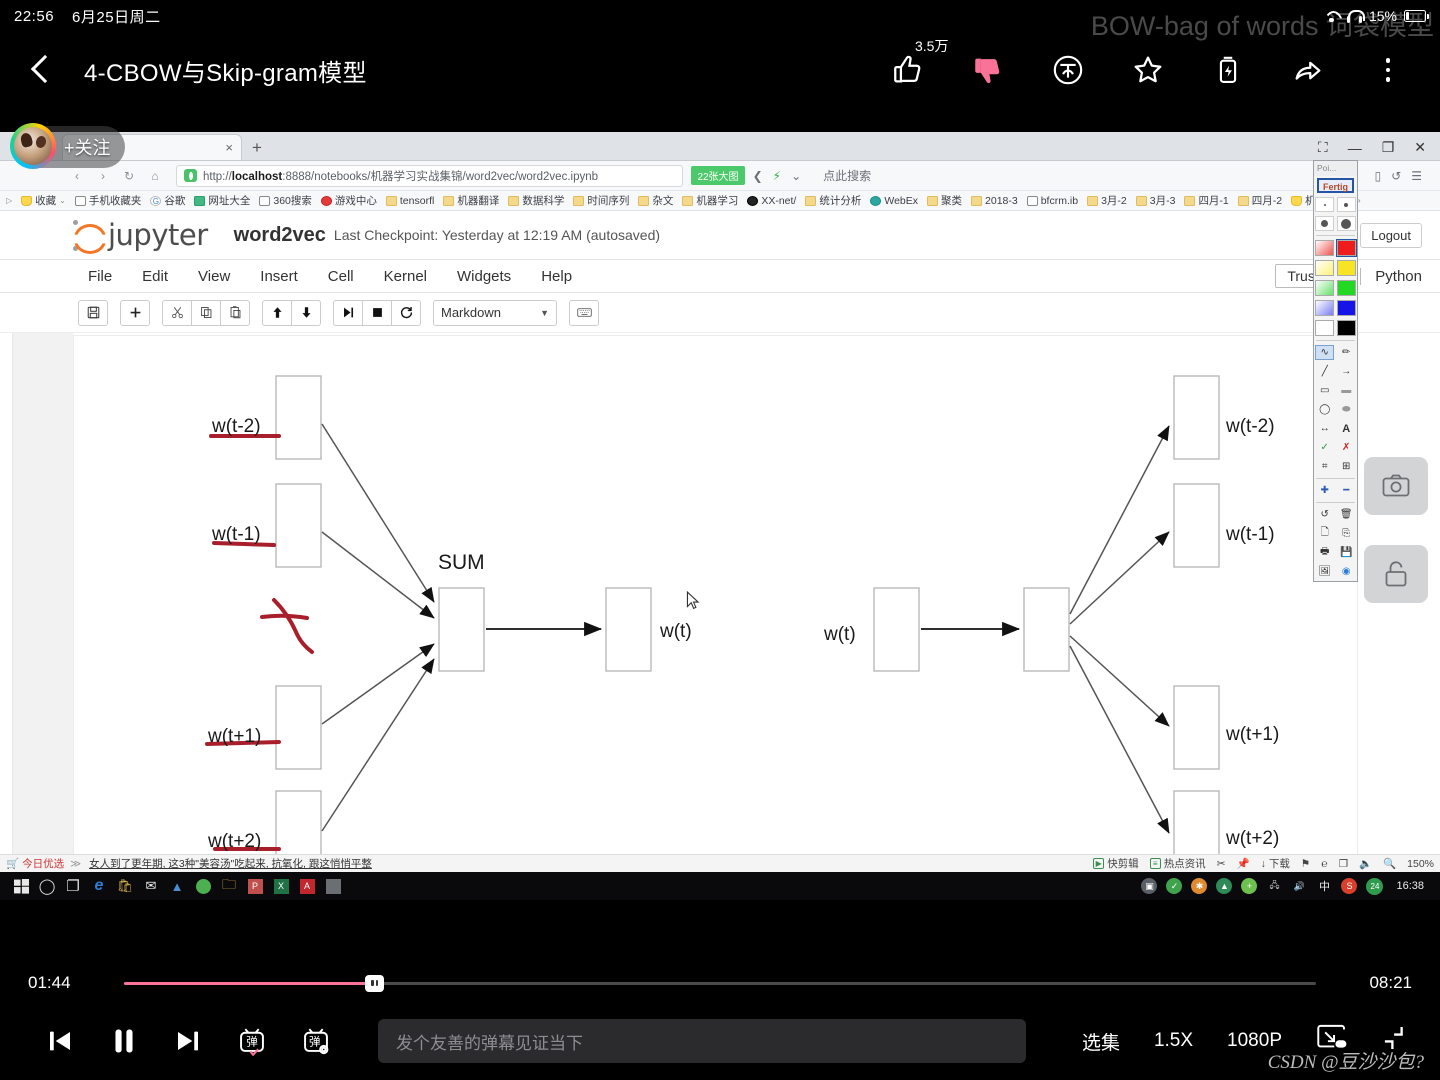  What do you see at coordinates (1346, 204) in the screenshot?
I see `brush-size-s` at bounding box center [1346, 204].